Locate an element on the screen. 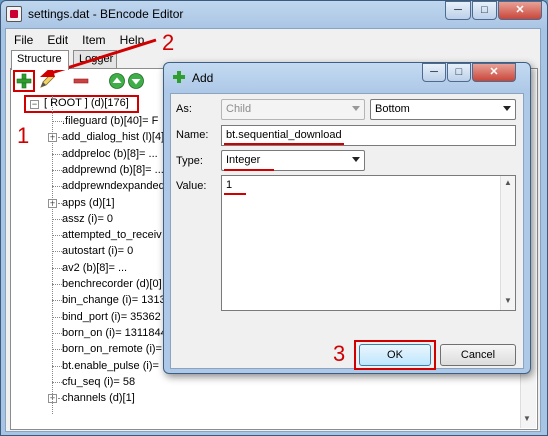  annotation-underline-name is located at coordinates (284, 144).